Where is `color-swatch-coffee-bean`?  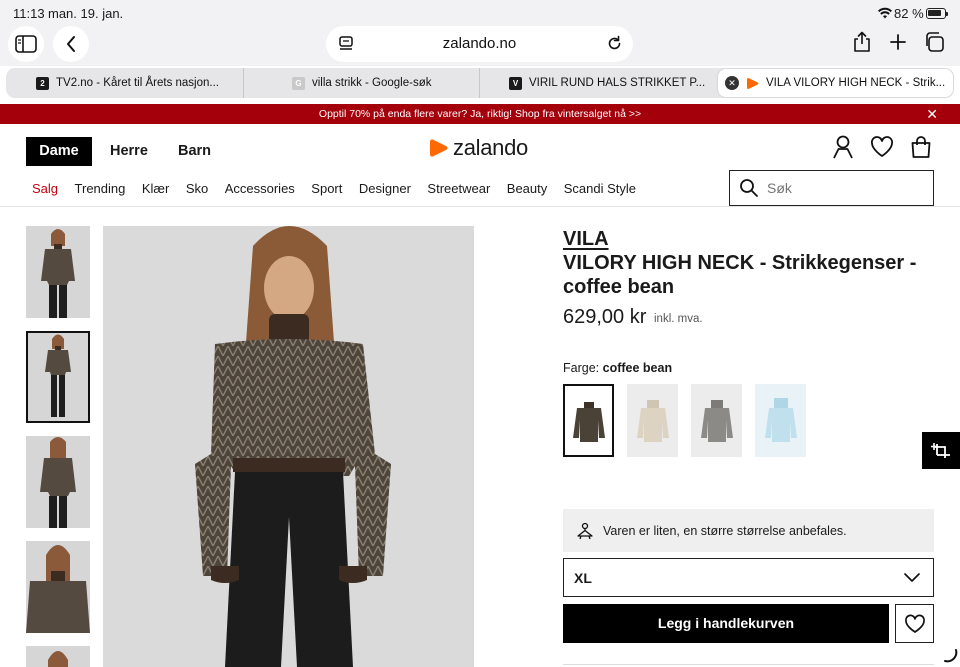 color-swatch-coffee-bean is located at coordinates (588, 420).